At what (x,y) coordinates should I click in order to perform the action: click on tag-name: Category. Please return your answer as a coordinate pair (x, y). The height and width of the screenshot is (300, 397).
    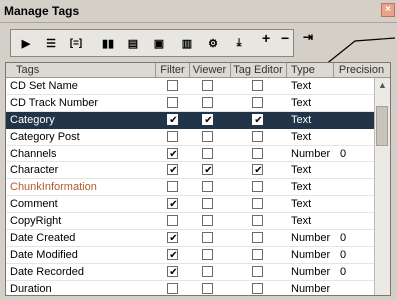
    Looking at the image, I should click on (32, 119).